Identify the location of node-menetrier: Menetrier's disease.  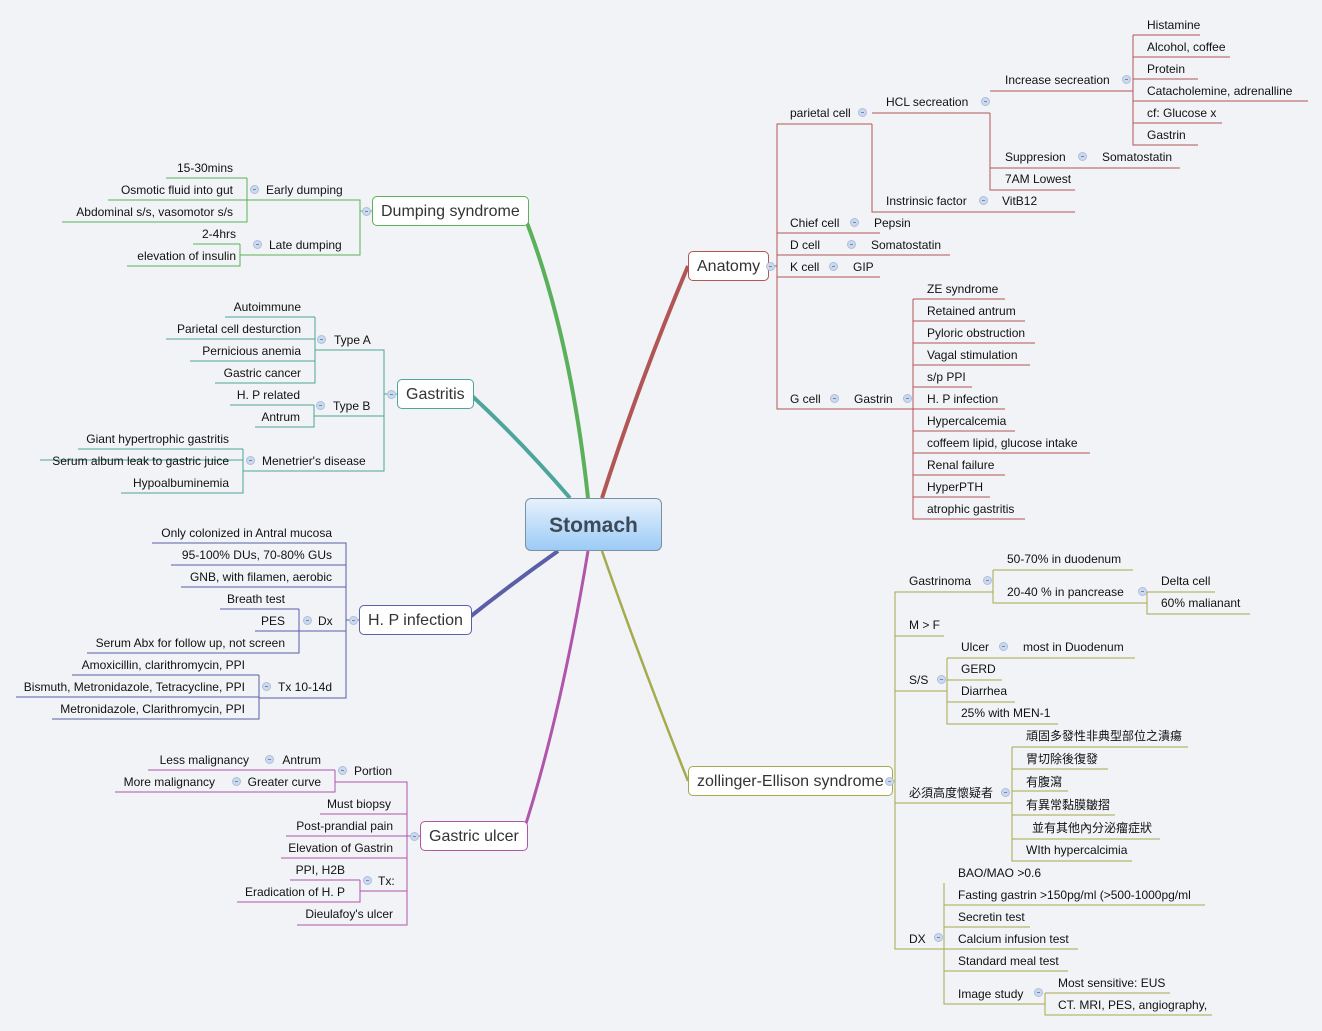
(314, 461).